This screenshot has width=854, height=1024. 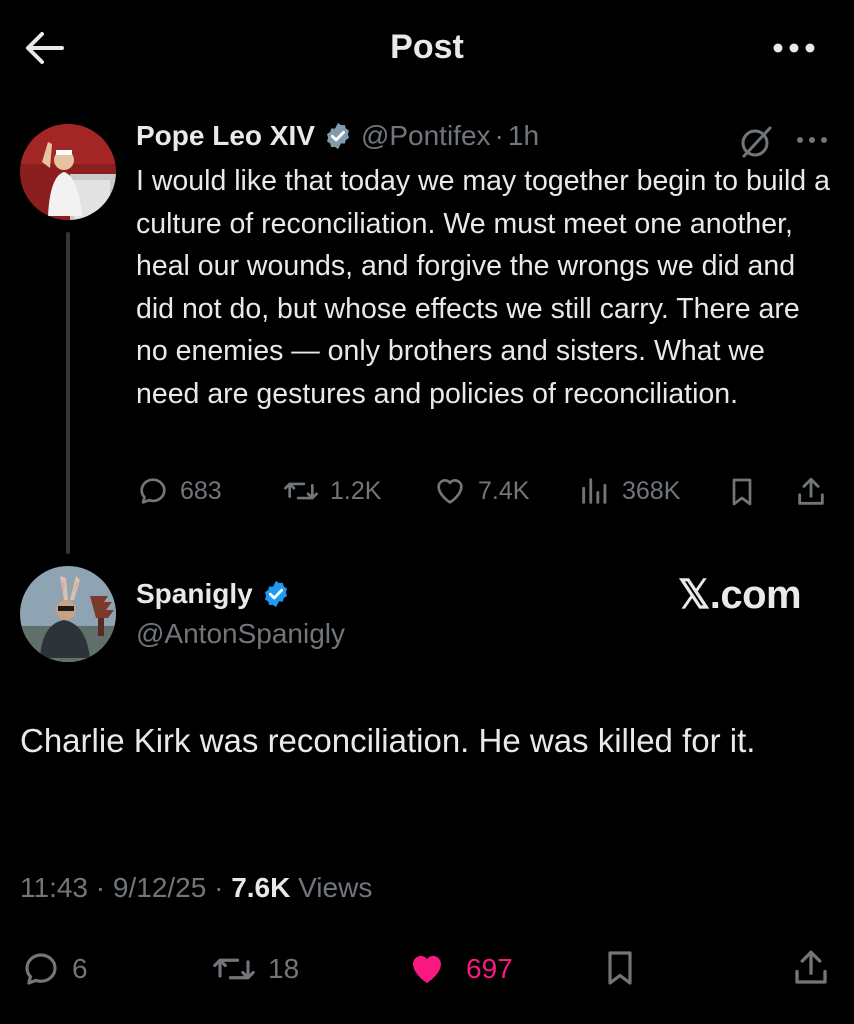 I want to click on like-count: 7.4K, so click(x=504, y=490).